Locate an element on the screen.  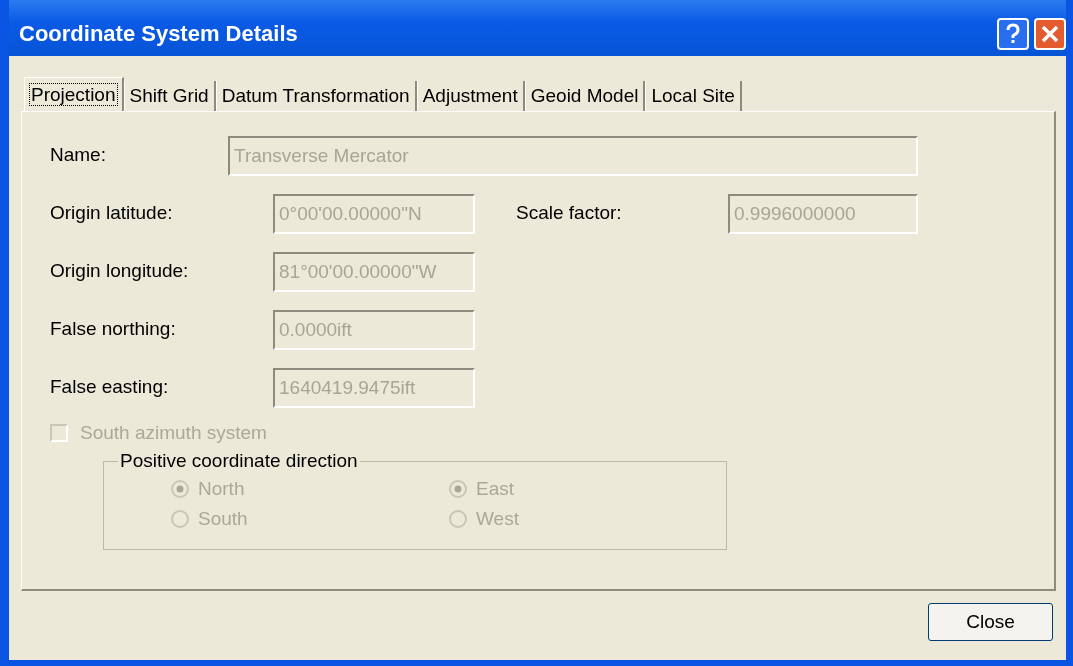
help-button is located at coordinates (1013, 34).